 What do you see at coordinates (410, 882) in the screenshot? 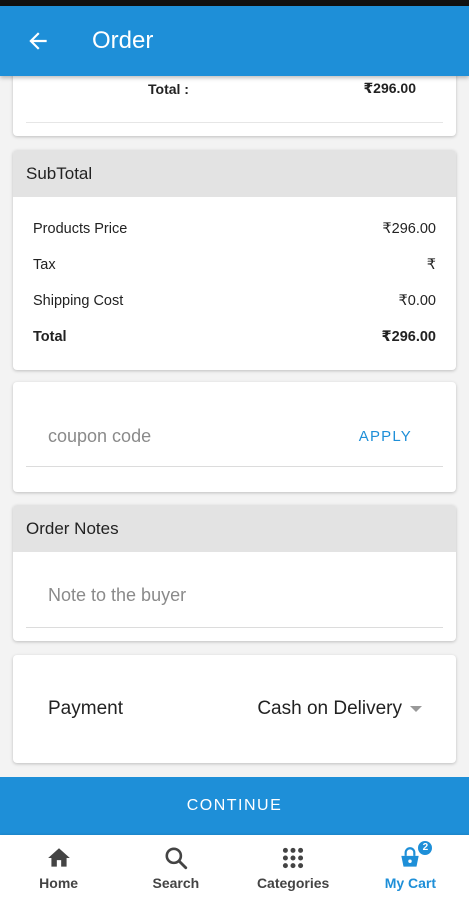
I see `nav-label: My Cart` at bounding box center [410, 882].